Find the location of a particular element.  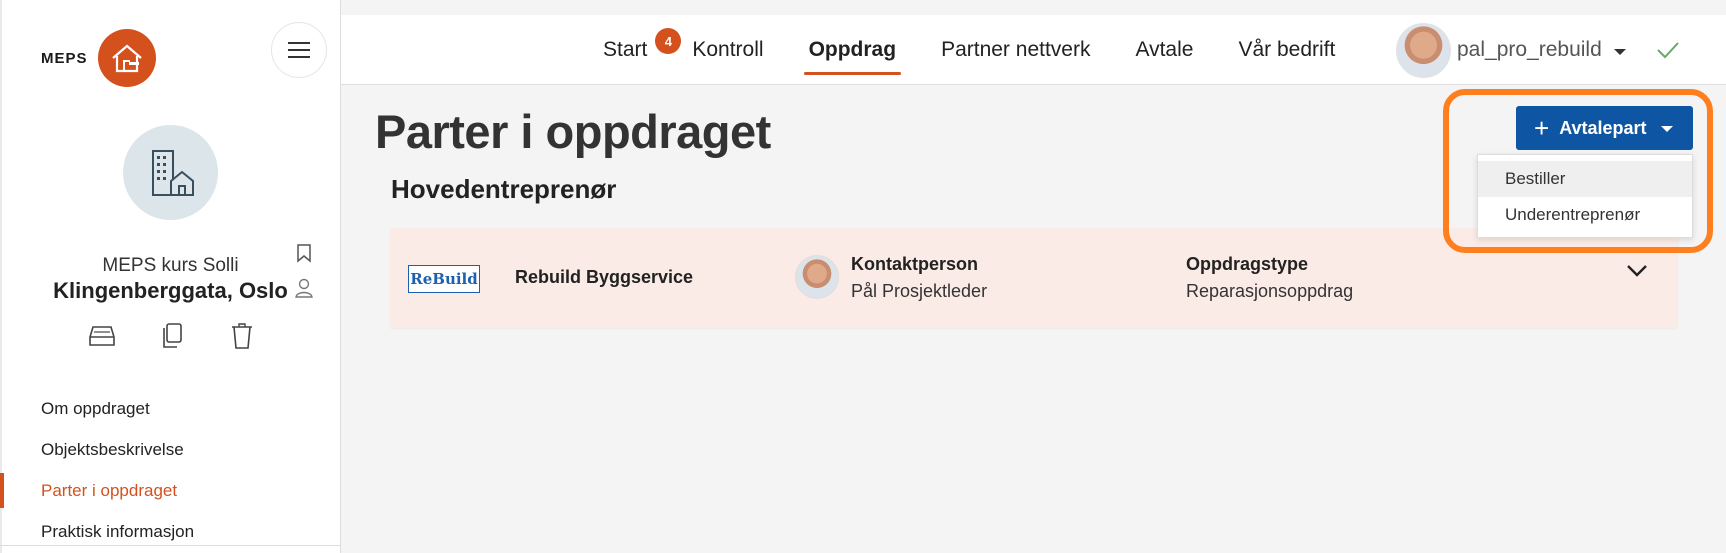

notification-badge: 4 is located at coordinates (668, 41).